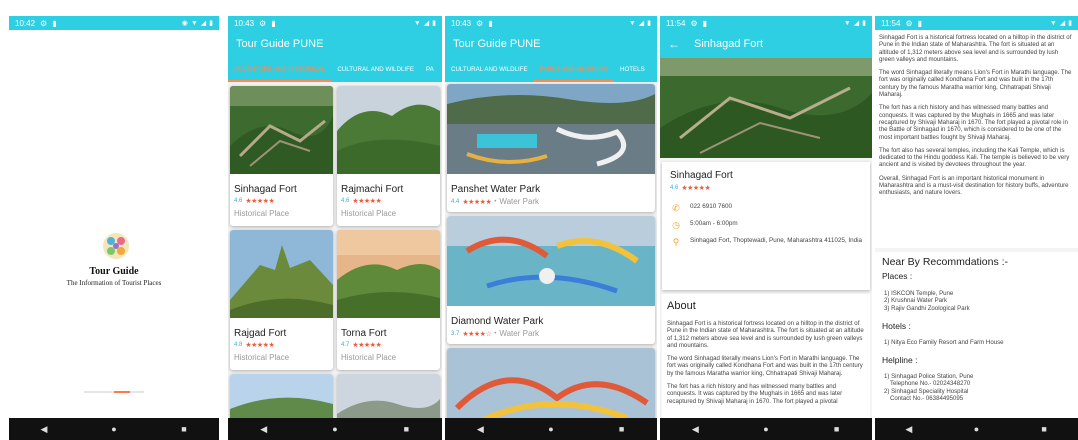 The width and height of the screenshot is (1078, 440). I want to click on list-item: 3) Rajiv Gandhi Zoological Park, so click(927, 308).